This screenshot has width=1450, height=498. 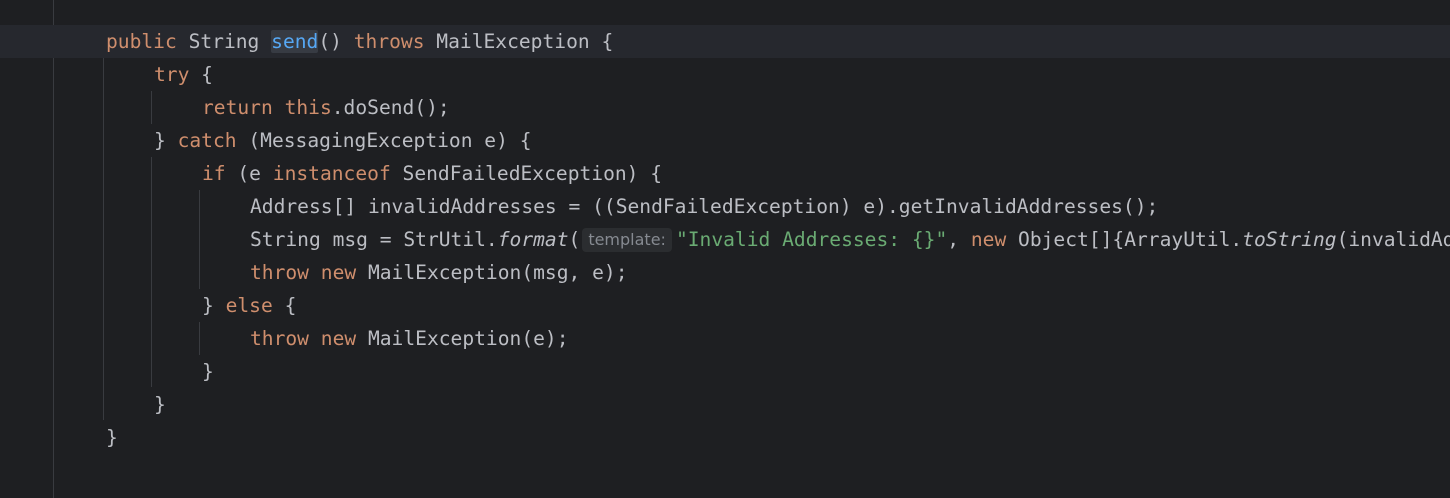 I want to click on code-line: throw new MailException(msg, e);, so click(x=439, y=272).